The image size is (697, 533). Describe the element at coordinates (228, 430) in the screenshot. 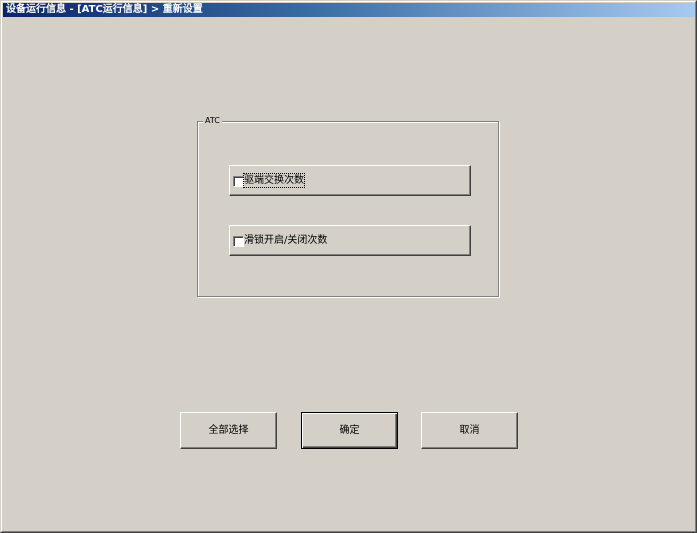

I see `select-all-button: 全部选择` at that location.